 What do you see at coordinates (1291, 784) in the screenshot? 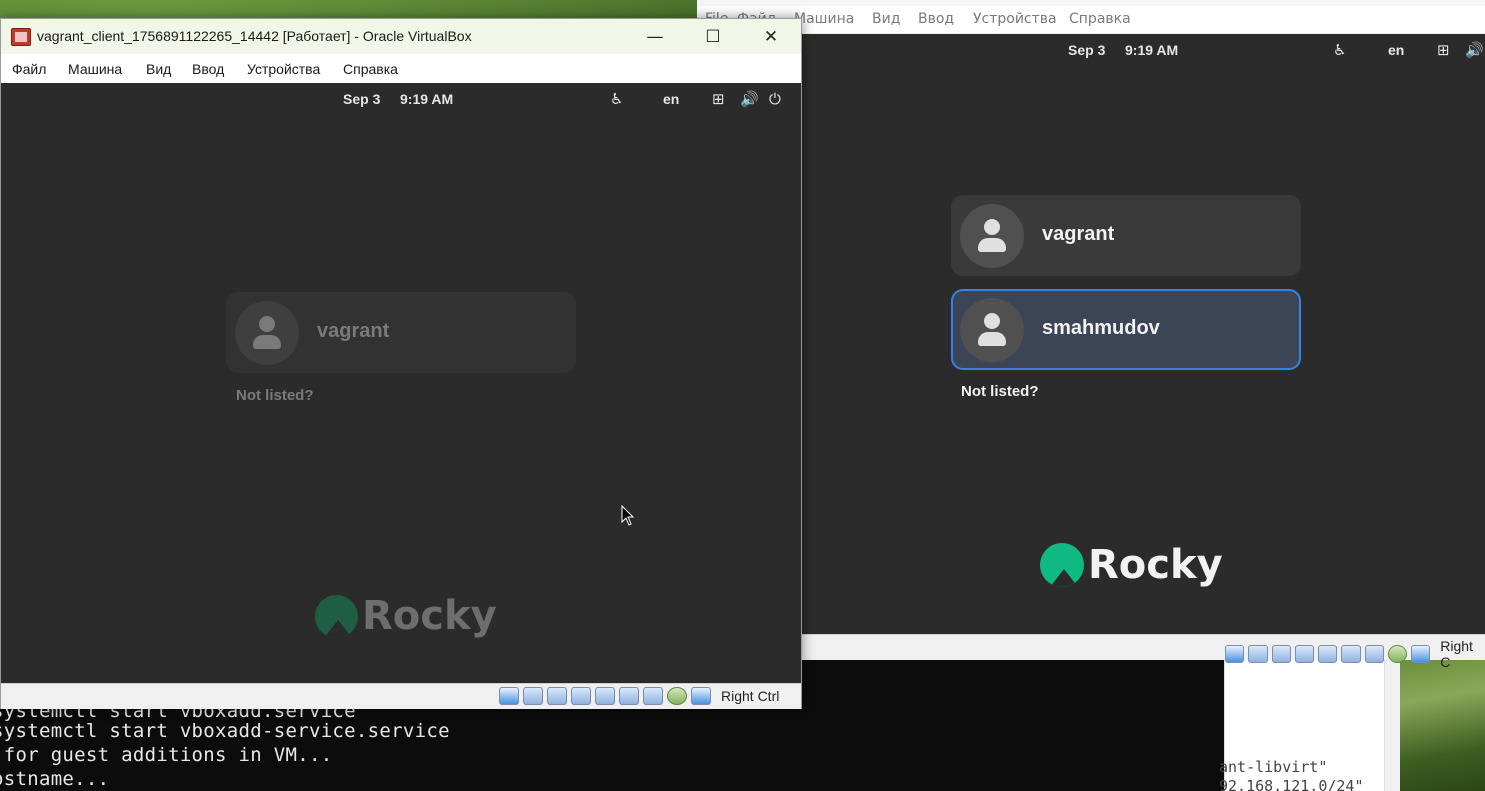
I see `editor-line: 92.168.121.0/24"` at bounding box center [1291, 784].